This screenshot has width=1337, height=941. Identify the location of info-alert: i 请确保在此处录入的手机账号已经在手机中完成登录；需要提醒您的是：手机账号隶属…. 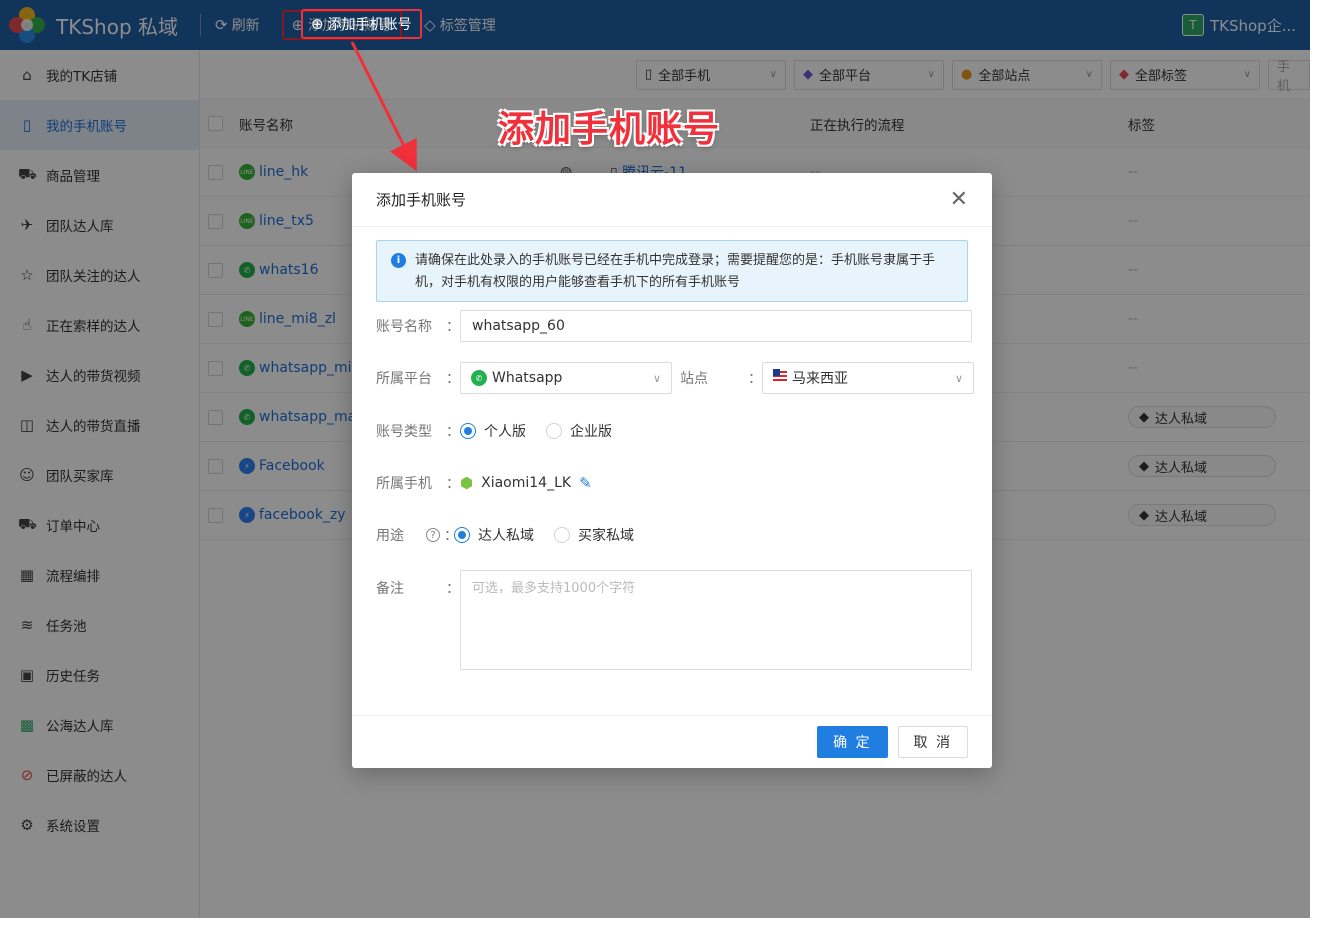
(672, 271).